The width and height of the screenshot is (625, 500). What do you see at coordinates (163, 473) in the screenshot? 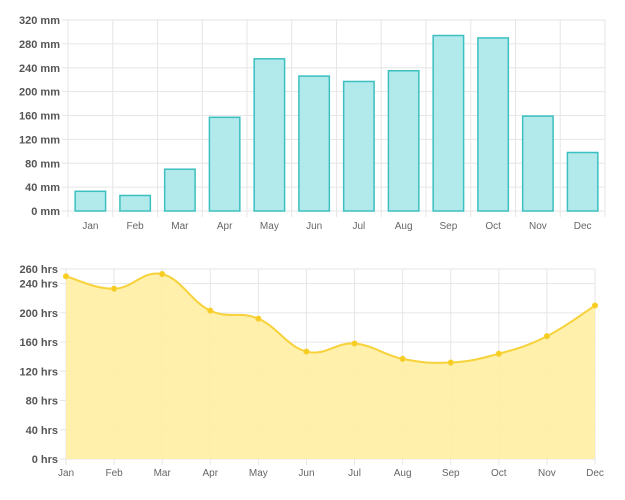
I see `sunshine-x-tick-label: Mar` at bounding box center [163, 473].